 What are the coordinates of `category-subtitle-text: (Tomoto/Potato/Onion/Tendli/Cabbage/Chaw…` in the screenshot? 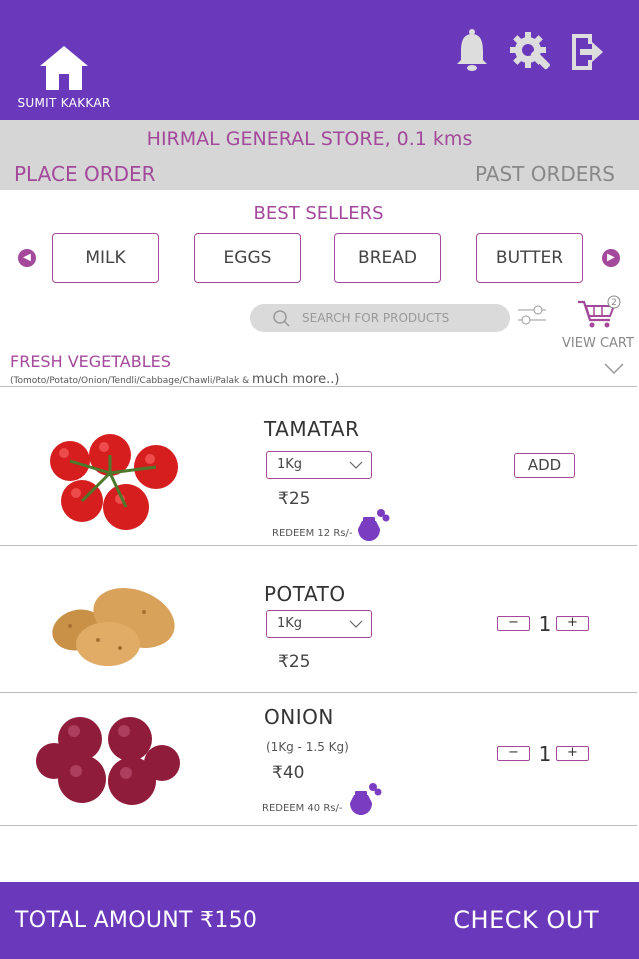 It's located at (130, 381).